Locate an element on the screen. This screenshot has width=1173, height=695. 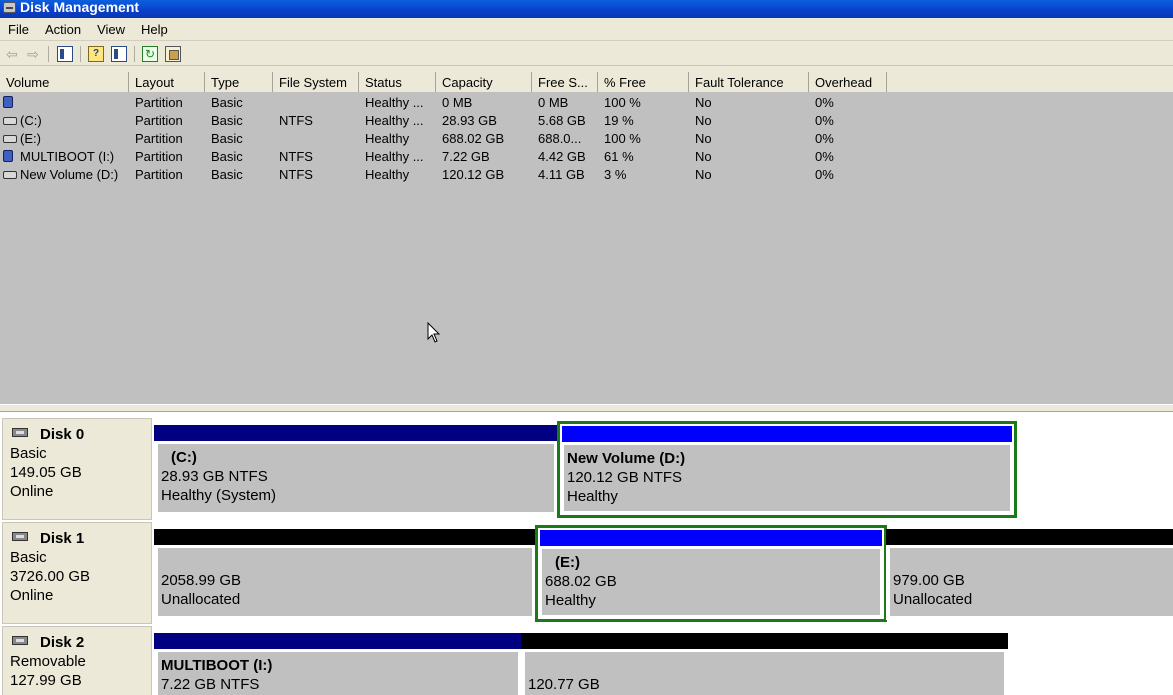
disk-0-label: Disk 0 Basic 149.05 GB Online is located at coordinates (77, 469).